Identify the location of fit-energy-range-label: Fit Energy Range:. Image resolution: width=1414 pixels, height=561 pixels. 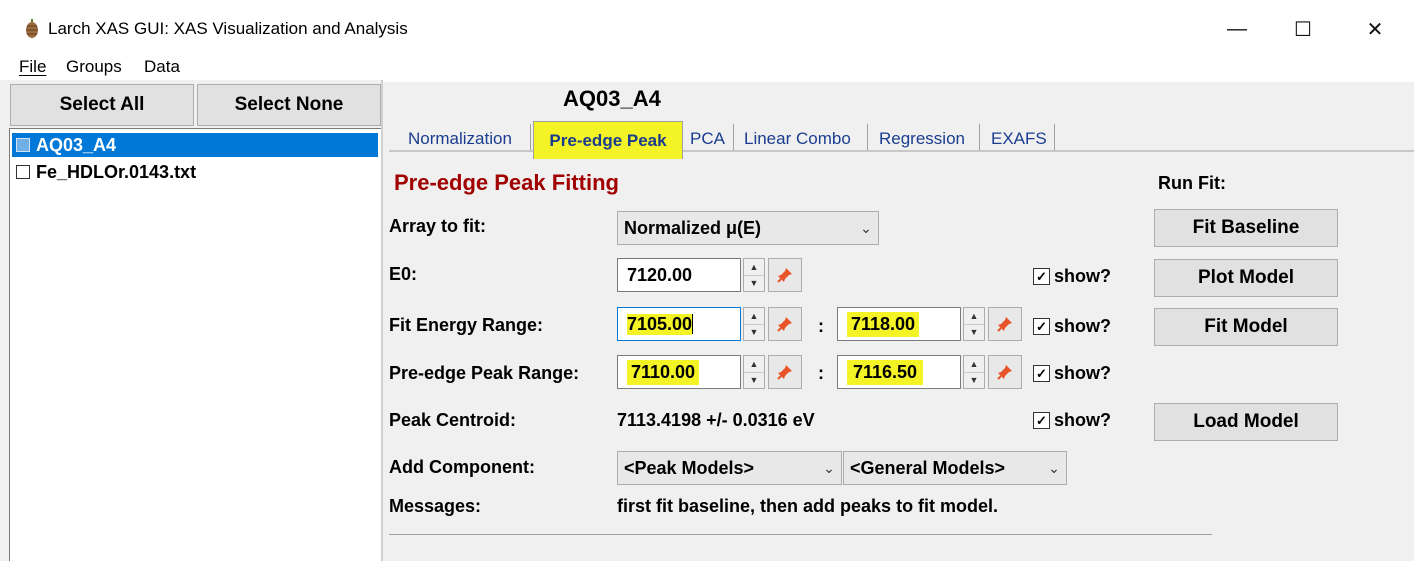
(466, 325).